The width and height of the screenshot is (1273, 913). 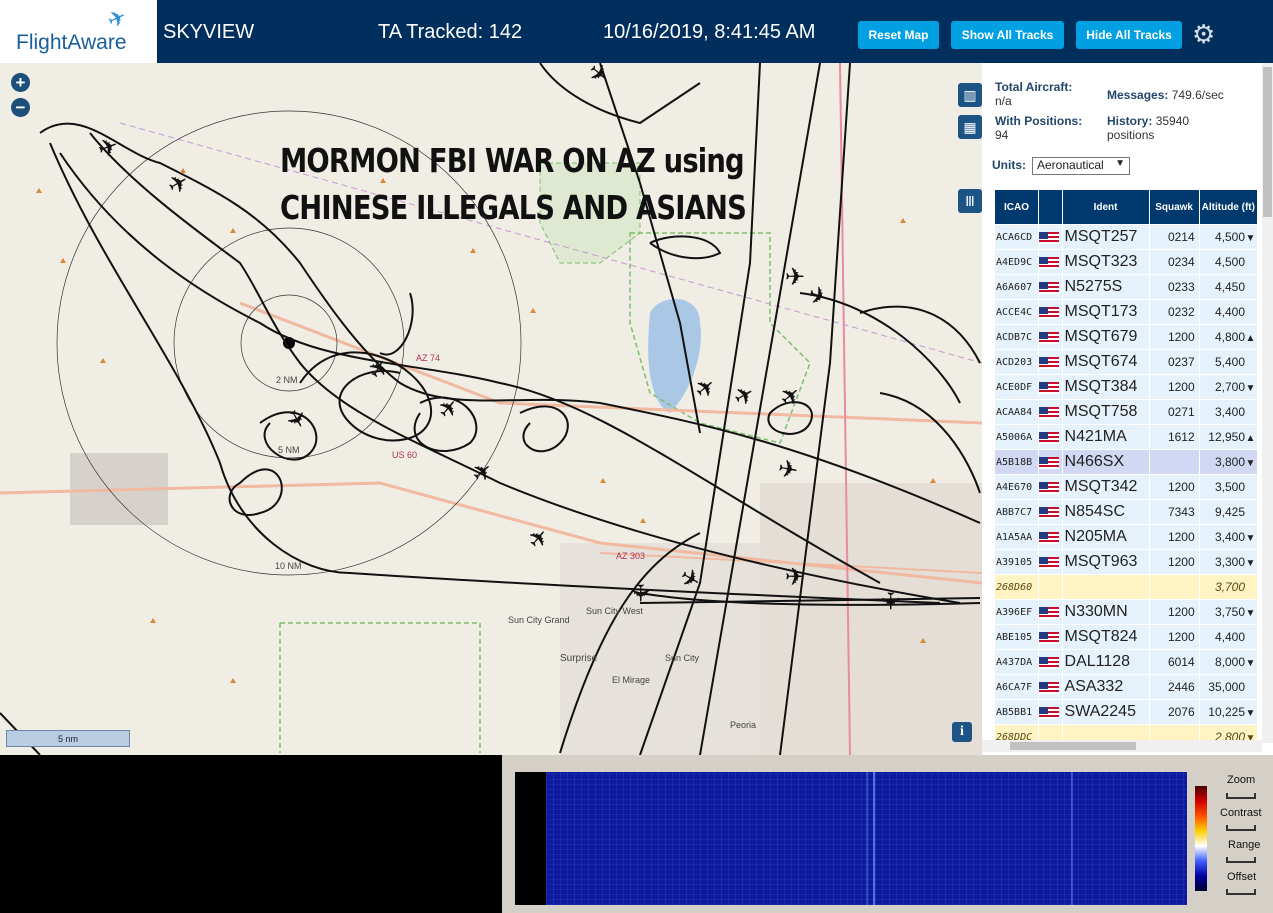 I want to click on icao-cell: A396EF, so click(x=1016, y=612).